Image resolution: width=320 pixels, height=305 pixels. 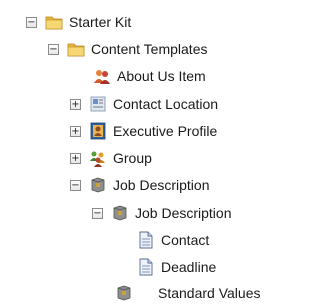 I want to click on tree-node-label: Deadline, so click(x=189, y=267).